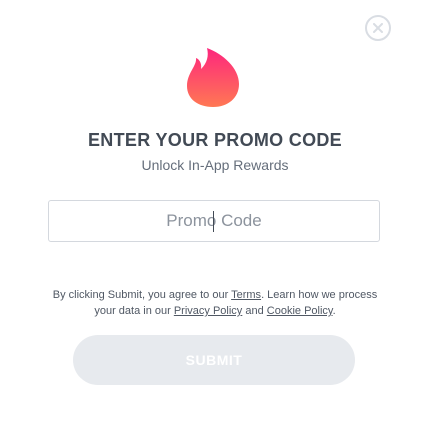  What do you see at coordinates (142, 295) in the screenshot?
I see `legal-text-1: By clicking Submit, you agree to our` at bounding box center [142, 295].